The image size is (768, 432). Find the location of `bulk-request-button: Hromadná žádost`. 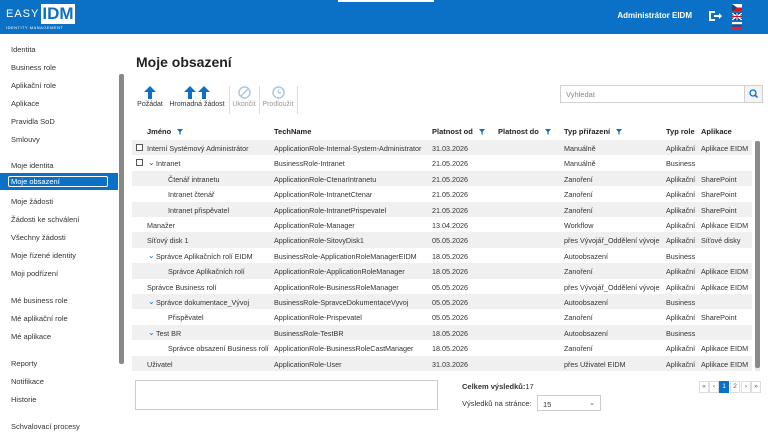

bulk-request-button: Hromadná žádost is located at coordinates (197, 101).